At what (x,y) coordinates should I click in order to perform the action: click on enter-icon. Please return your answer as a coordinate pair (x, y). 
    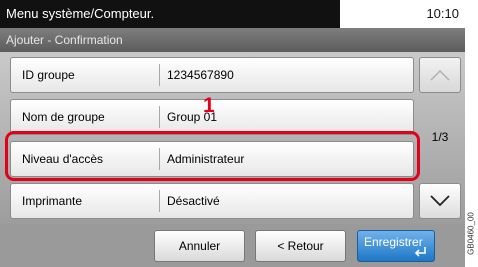
    Looking at the image, I should click on (420, 252).